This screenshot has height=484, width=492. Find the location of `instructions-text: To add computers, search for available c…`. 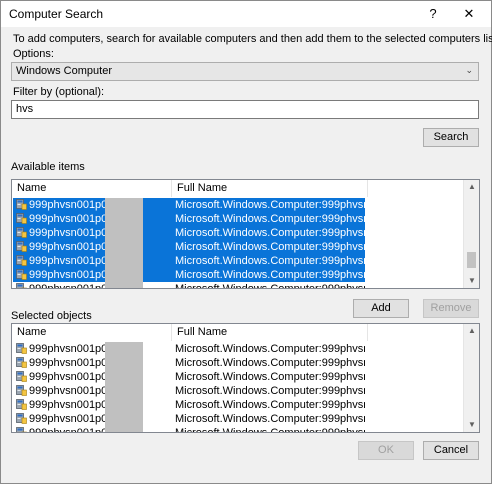

instructions-text: To add computers, search for available c… is located at coordinates (252, 39).